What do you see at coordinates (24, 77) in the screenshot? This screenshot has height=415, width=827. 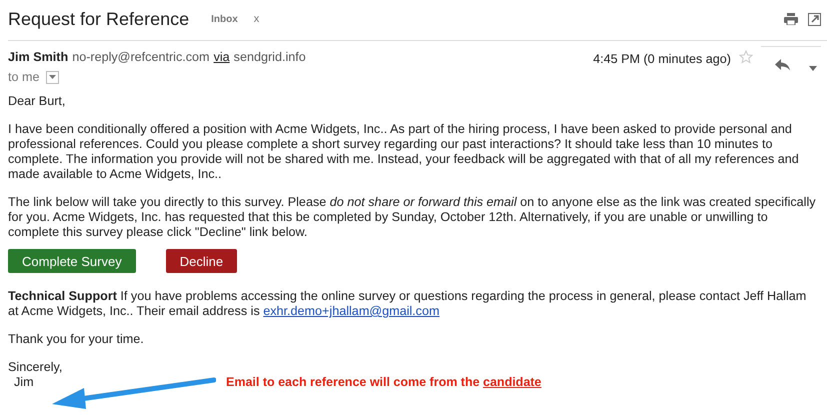 I see `recipient-text: to me` at bounding box center [24, 77].